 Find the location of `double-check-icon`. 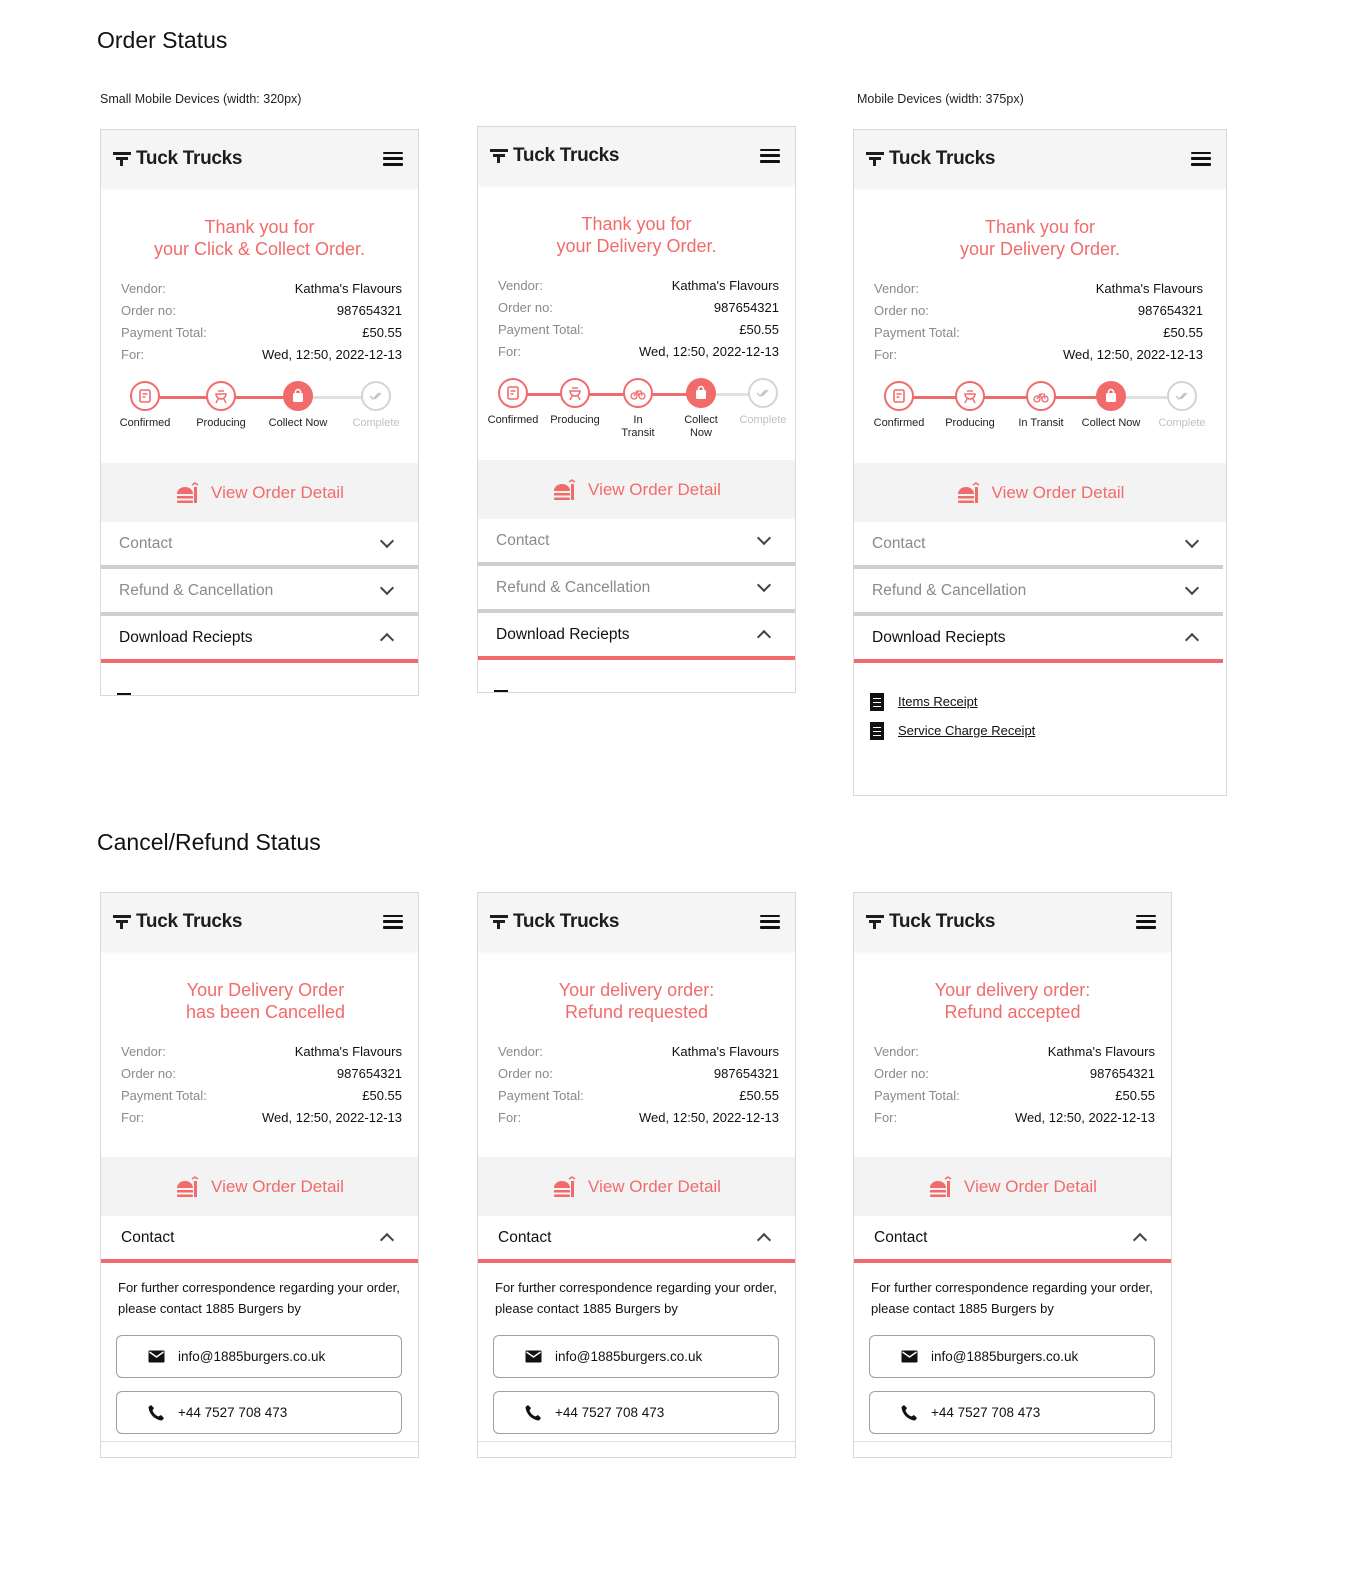

double-check-icon is located at coordinates (376, 396).